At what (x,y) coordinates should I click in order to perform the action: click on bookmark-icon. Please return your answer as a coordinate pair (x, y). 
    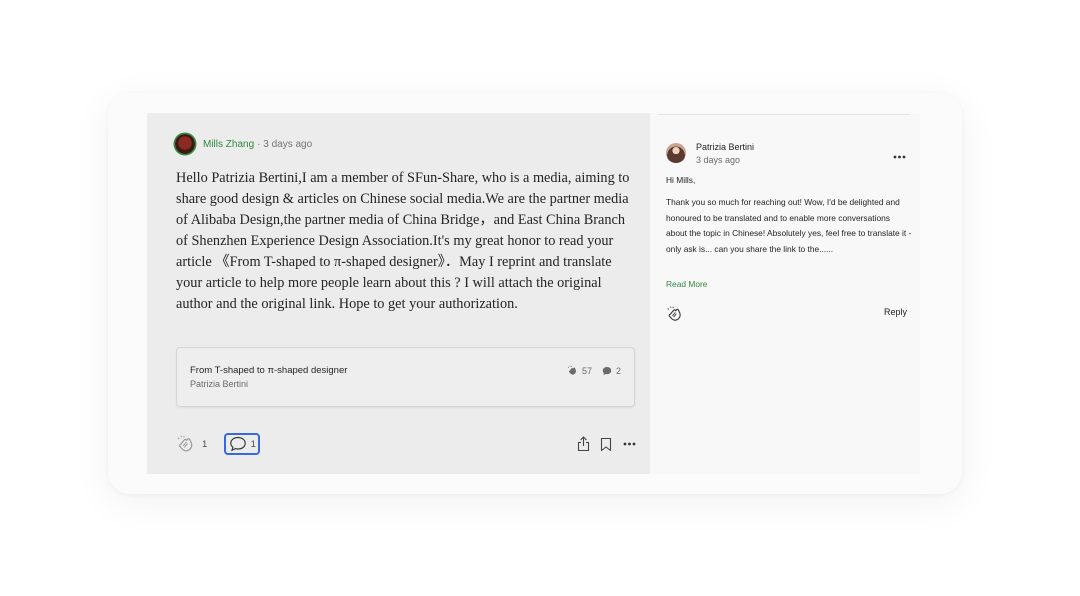
    Looking at the image, I should click on (606, 444).